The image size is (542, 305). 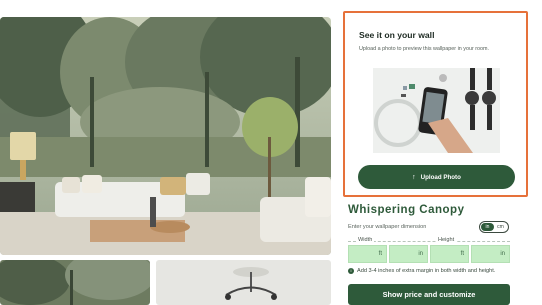 I want to click on unit-option-cm: cm, so click(x=500, y=227).